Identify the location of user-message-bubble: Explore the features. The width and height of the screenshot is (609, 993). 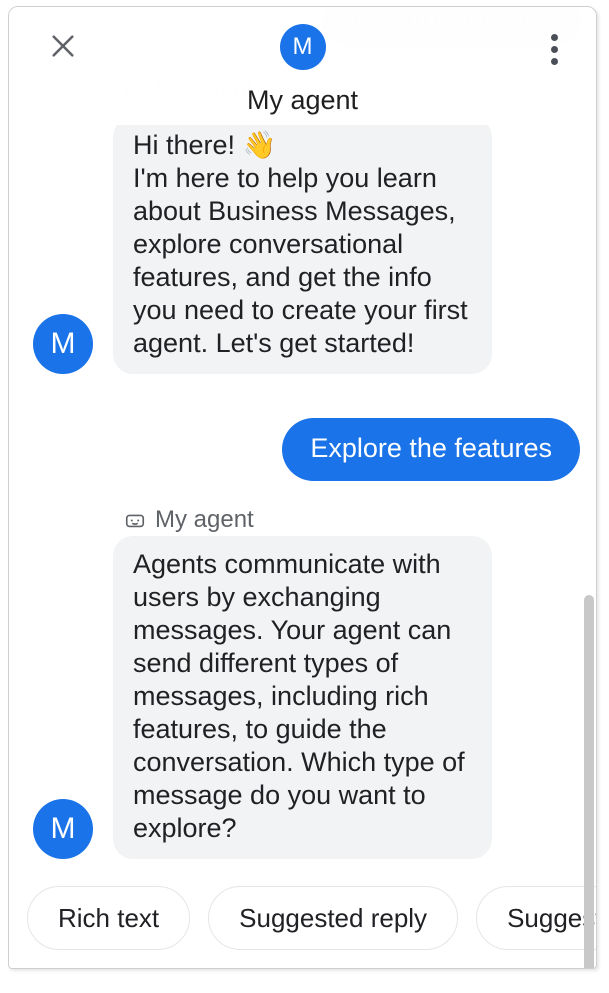
(431, 449).